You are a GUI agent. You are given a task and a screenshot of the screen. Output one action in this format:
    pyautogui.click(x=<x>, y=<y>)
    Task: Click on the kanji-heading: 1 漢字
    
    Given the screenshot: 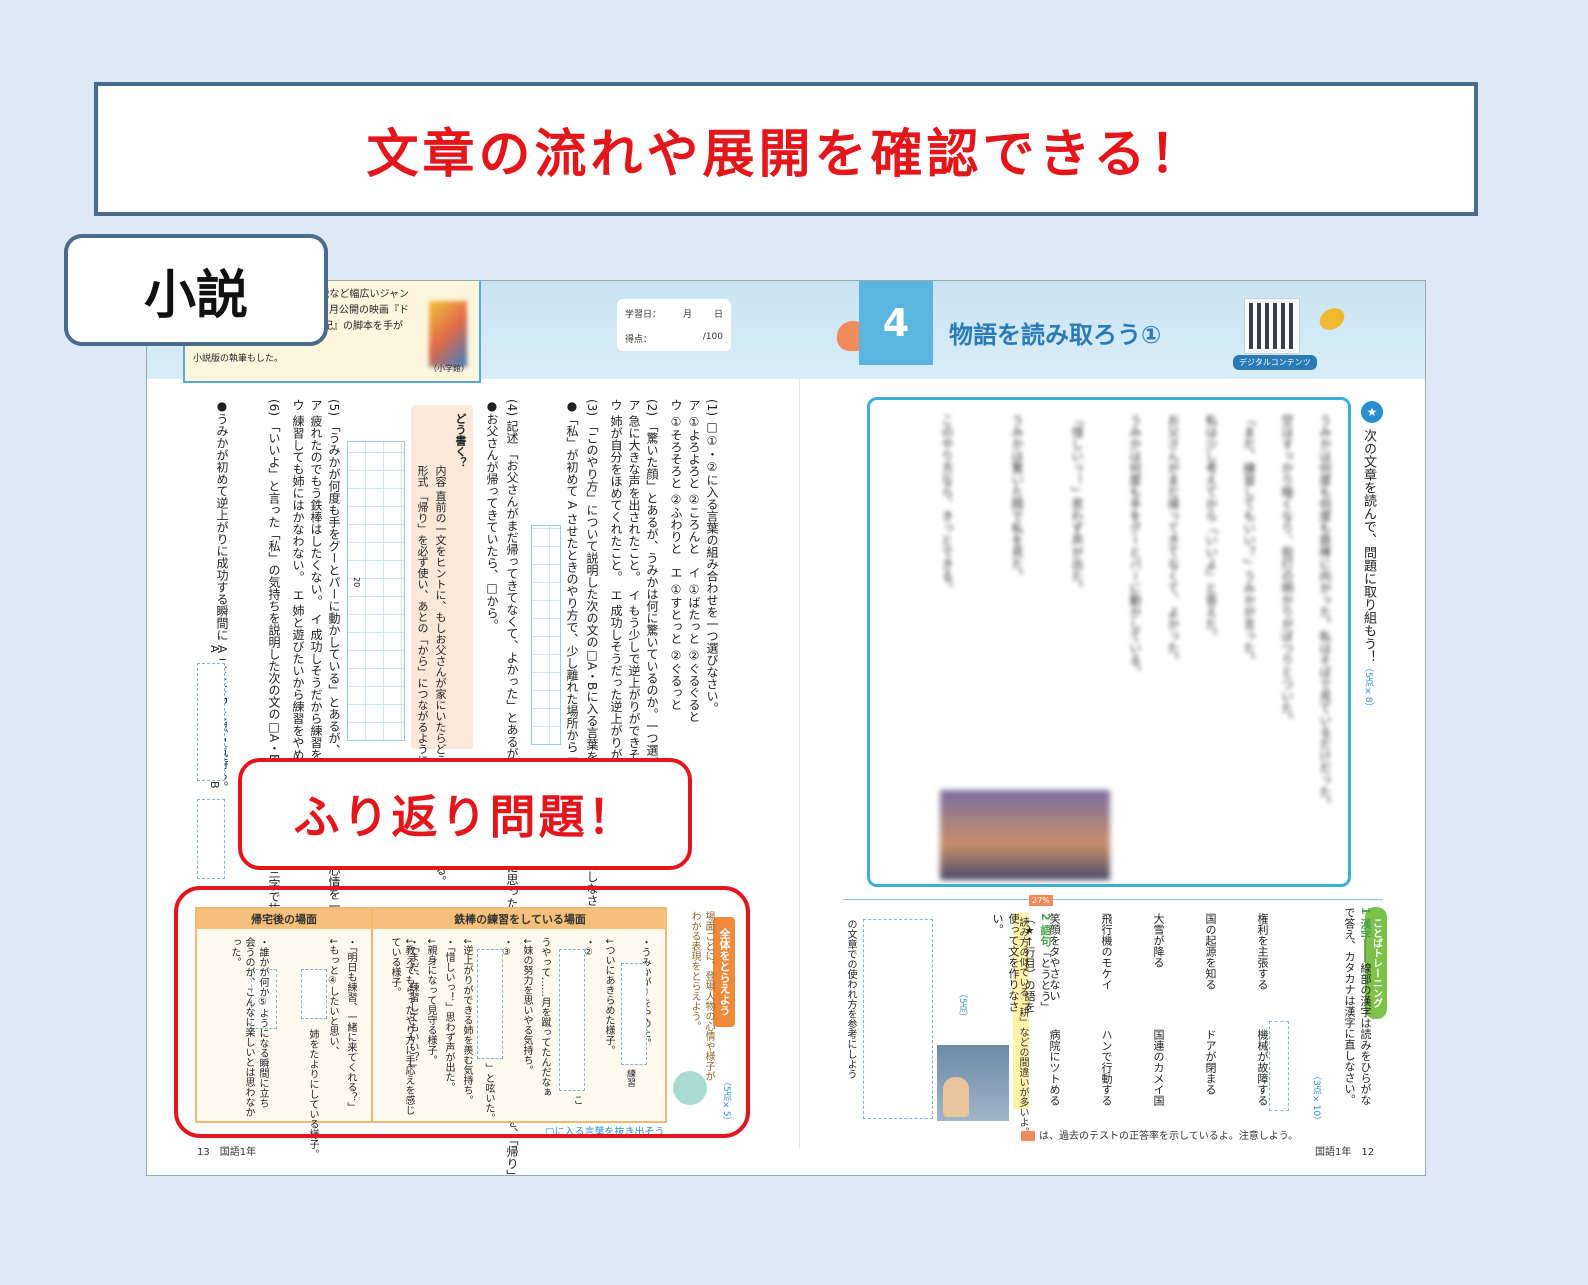 What is the action you would take?
    pyautogui.click(x=1365, y=924)
    